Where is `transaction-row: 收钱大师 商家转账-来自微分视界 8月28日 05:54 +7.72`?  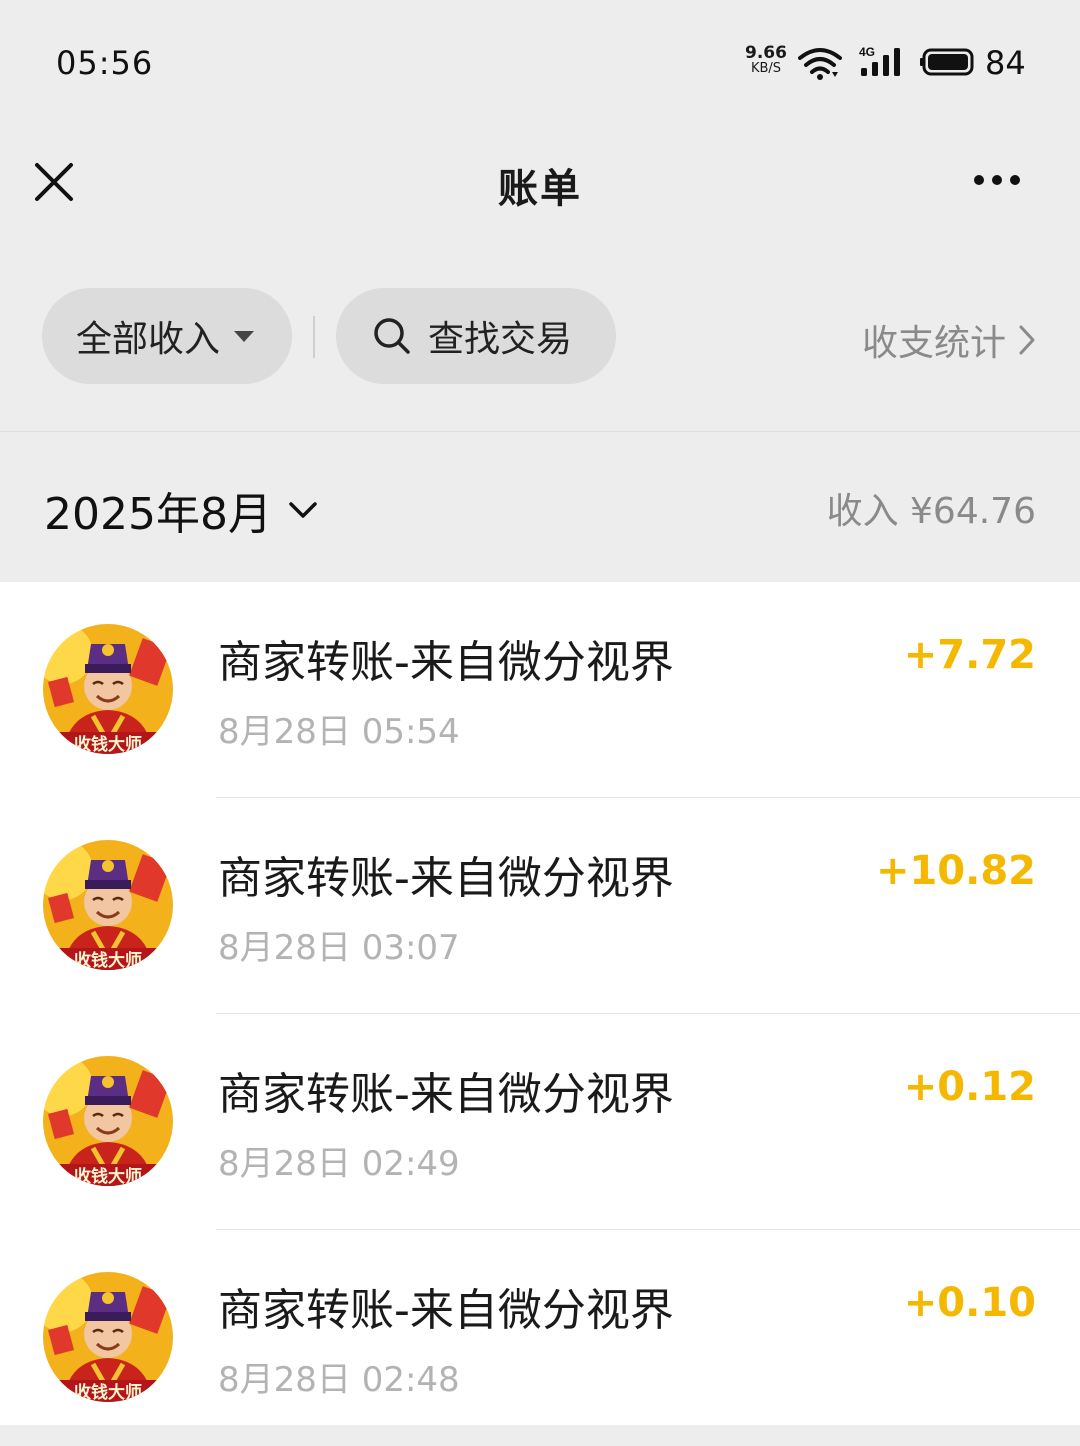
transaction-row: 收钱大师 商家转账-来自微分视界 8月28日 05:54 +7.72 is located at coordinates (540, 690).